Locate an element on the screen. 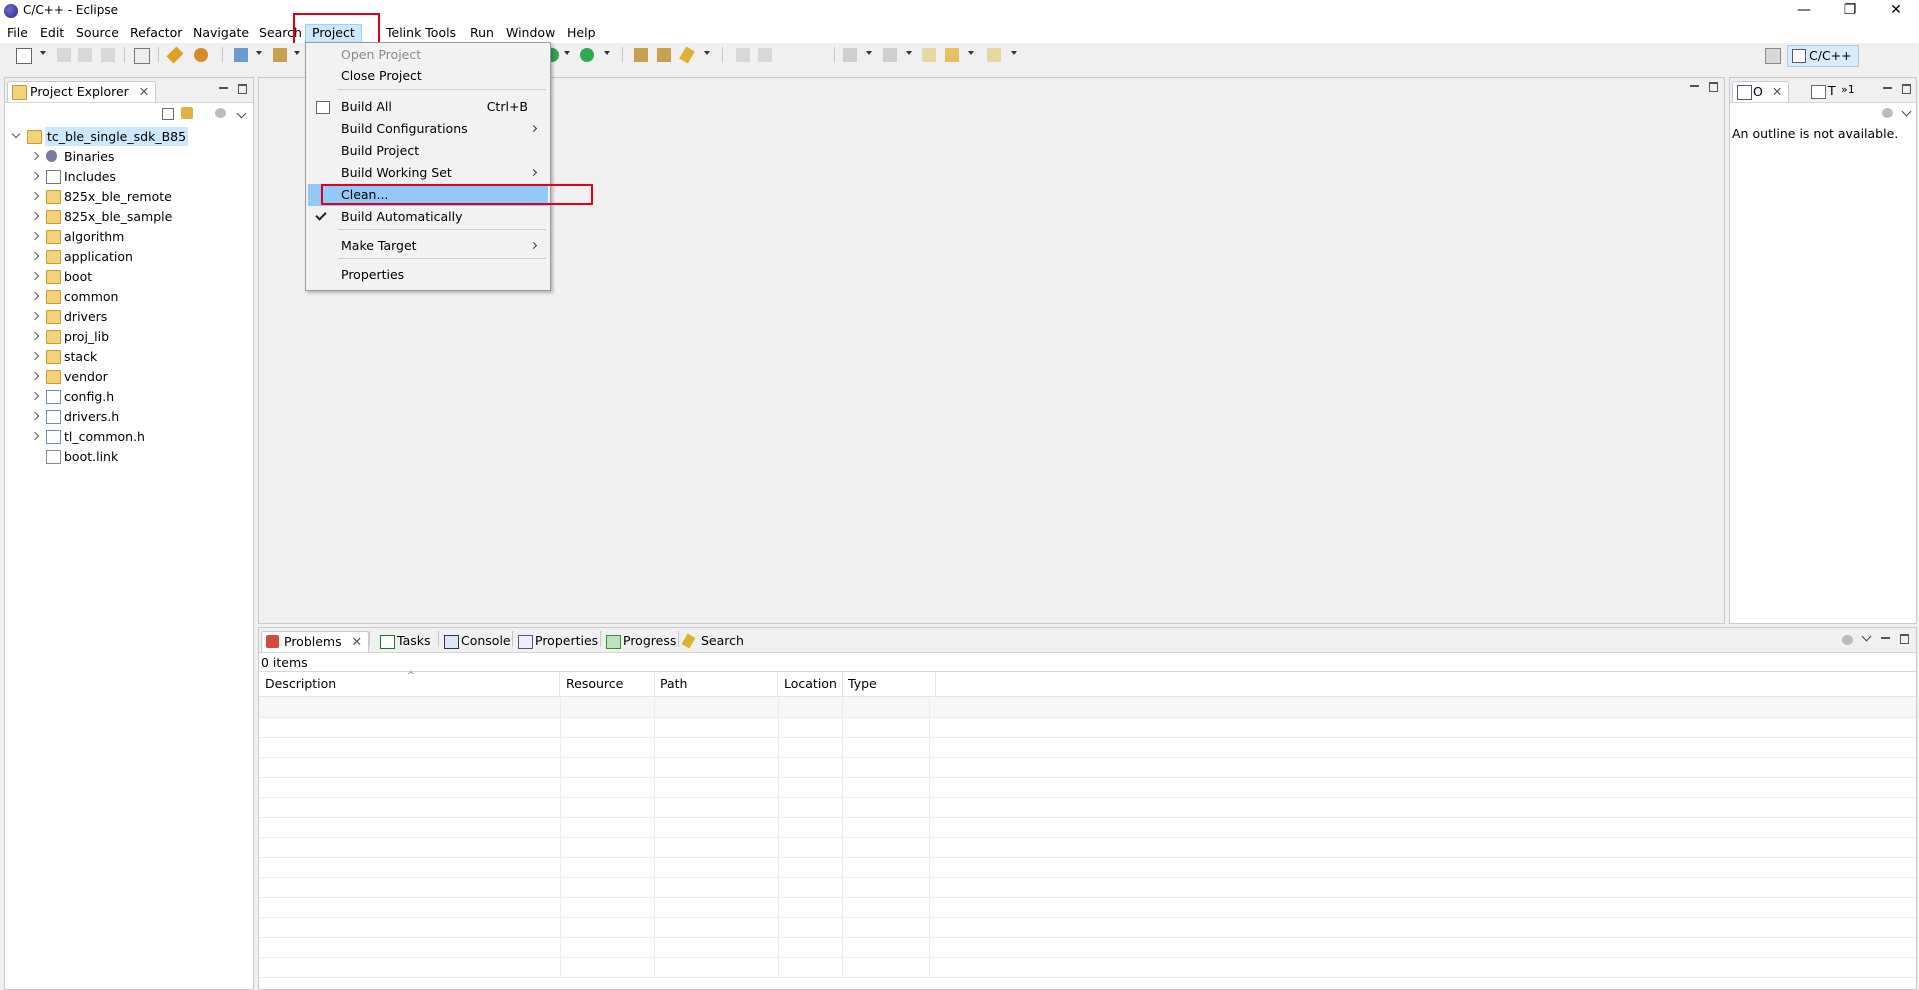  pen-dropdown-icon is located at coordinates (707, 53).